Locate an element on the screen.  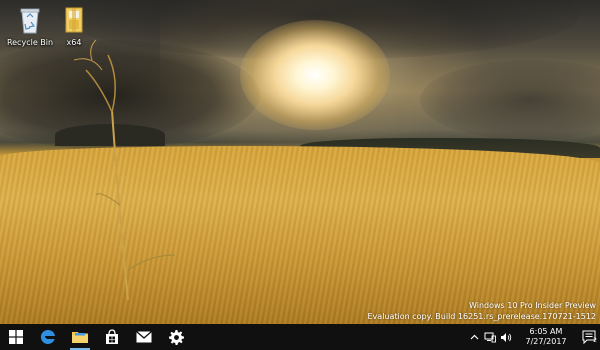
action-center-button: 2 is located at coordinates (589, 337).